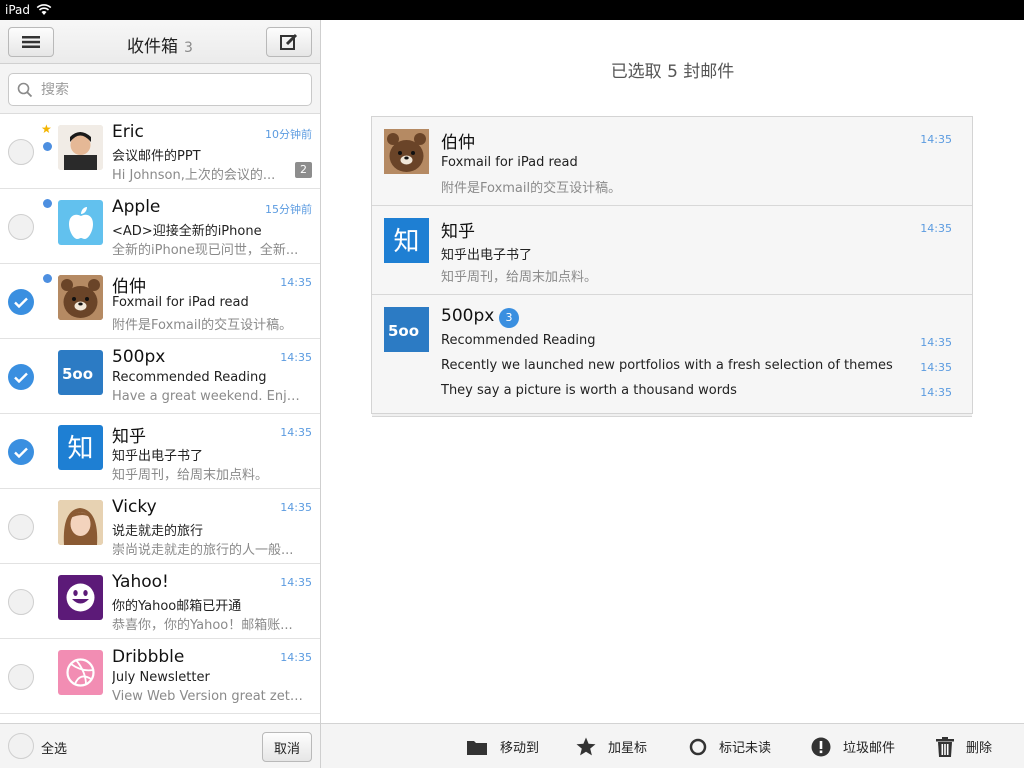 This screenshot has width=1024, height=769. I want to click on move-to-button: 移动到, so click(502, 746).